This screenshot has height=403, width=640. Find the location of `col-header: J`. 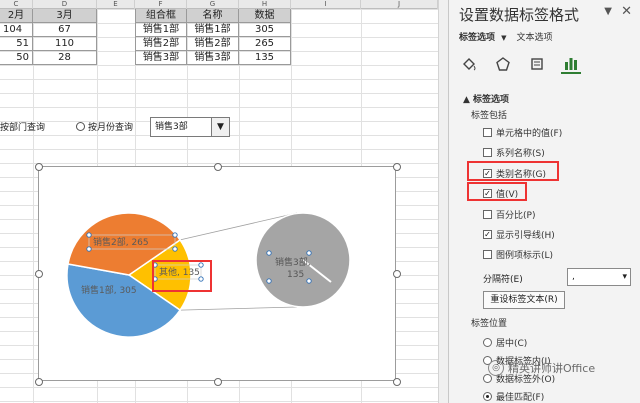

col-header: J is located at coordinates (399, 4).